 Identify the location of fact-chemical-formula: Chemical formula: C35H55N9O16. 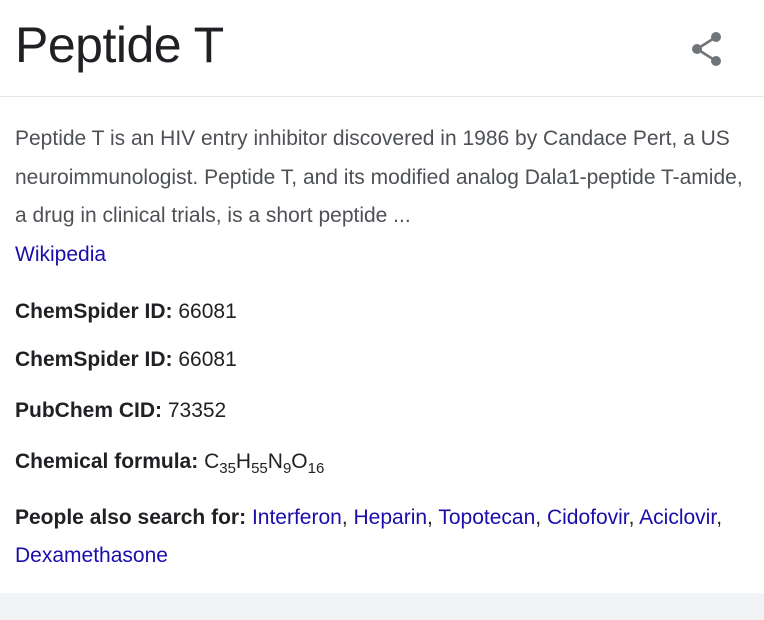
(169, 462).